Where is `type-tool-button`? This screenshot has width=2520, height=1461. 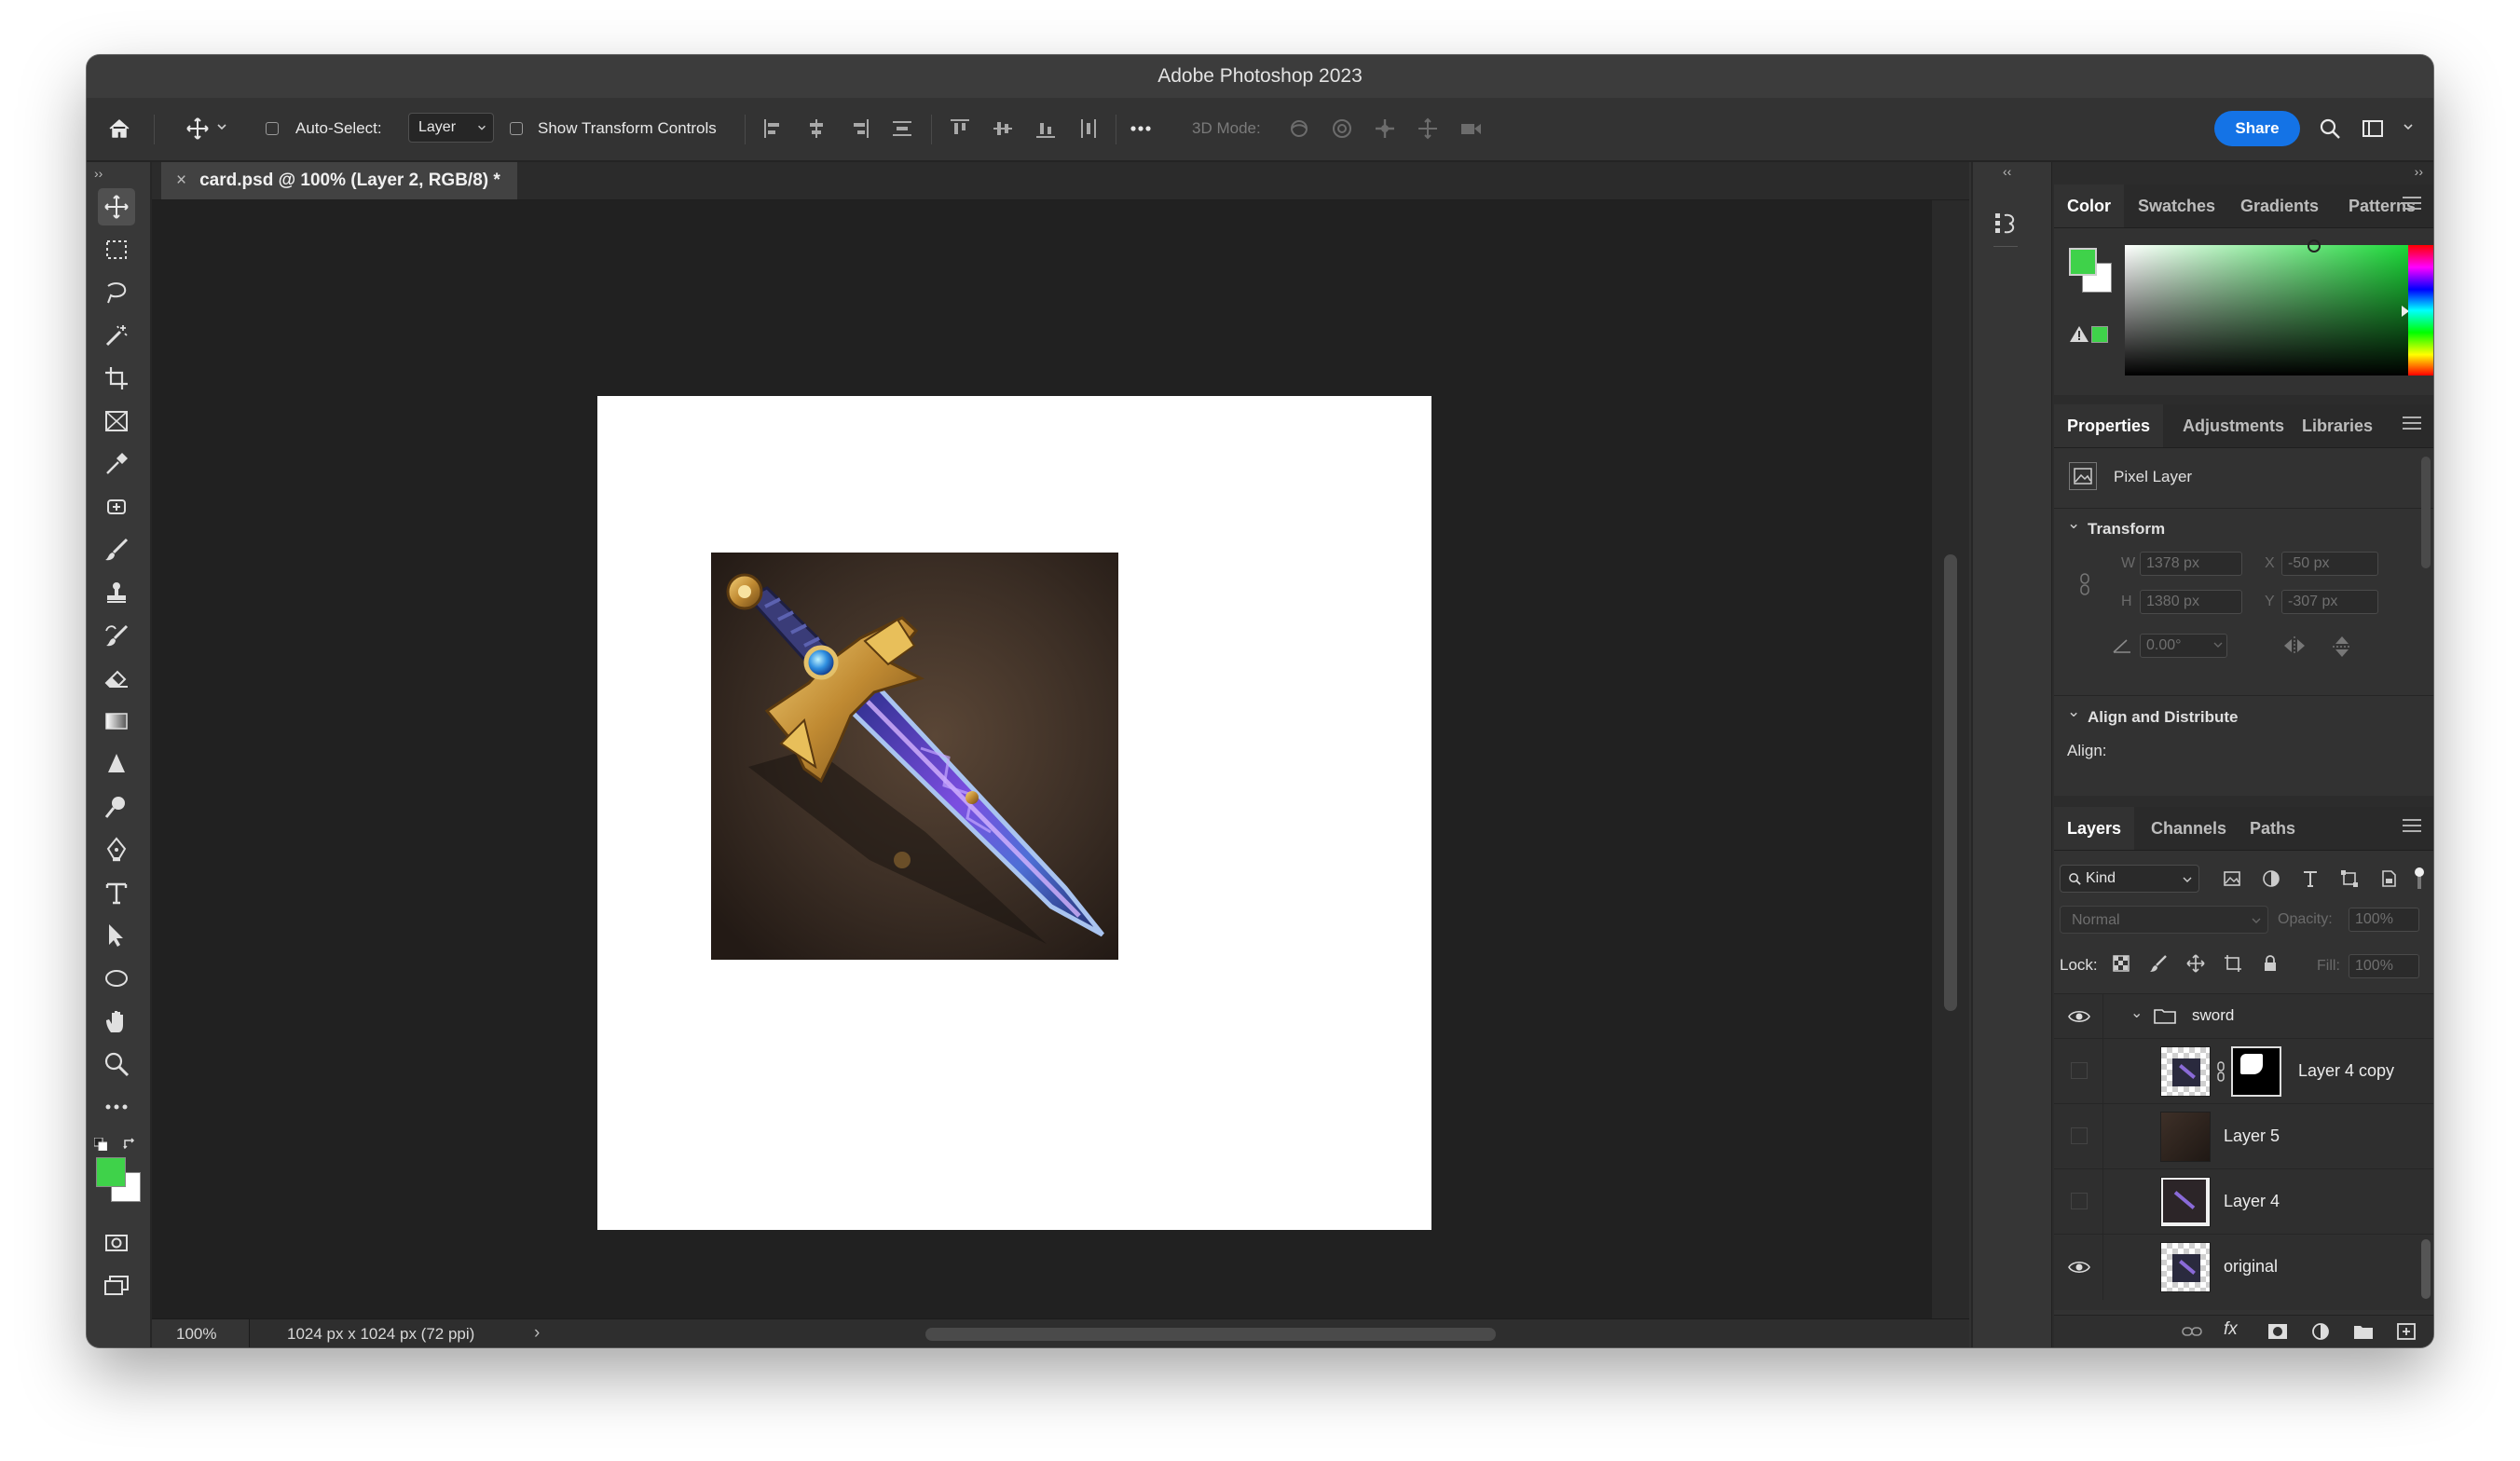 type-tool-button is located at coordinates (116, 892).